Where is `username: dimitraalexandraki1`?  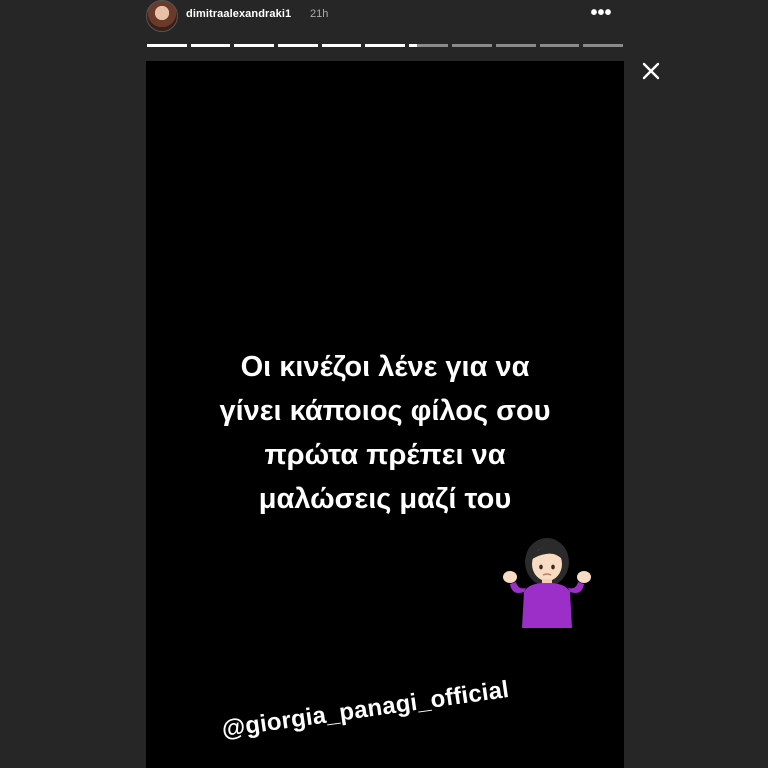 username: dimitraalexandraki1 is located at coordinates (238, 14).